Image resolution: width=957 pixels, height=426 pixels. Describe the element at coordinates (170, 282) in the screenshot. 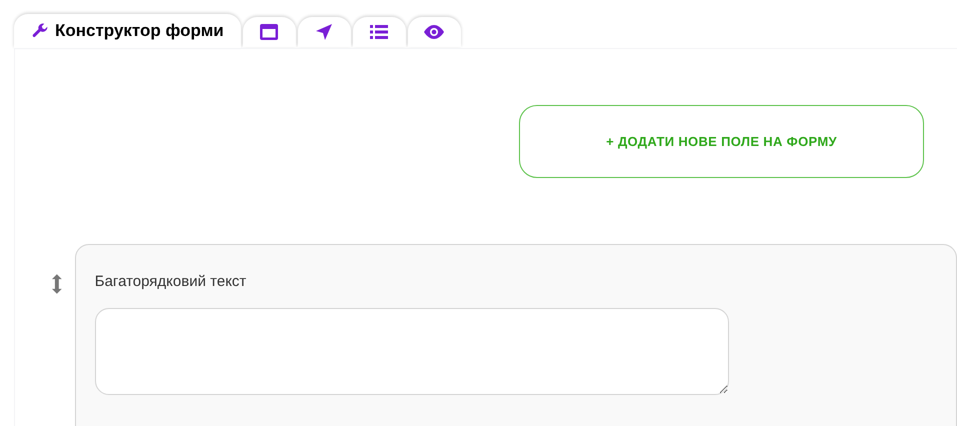

I see `field-label: Багаторядковий текст` at that location.